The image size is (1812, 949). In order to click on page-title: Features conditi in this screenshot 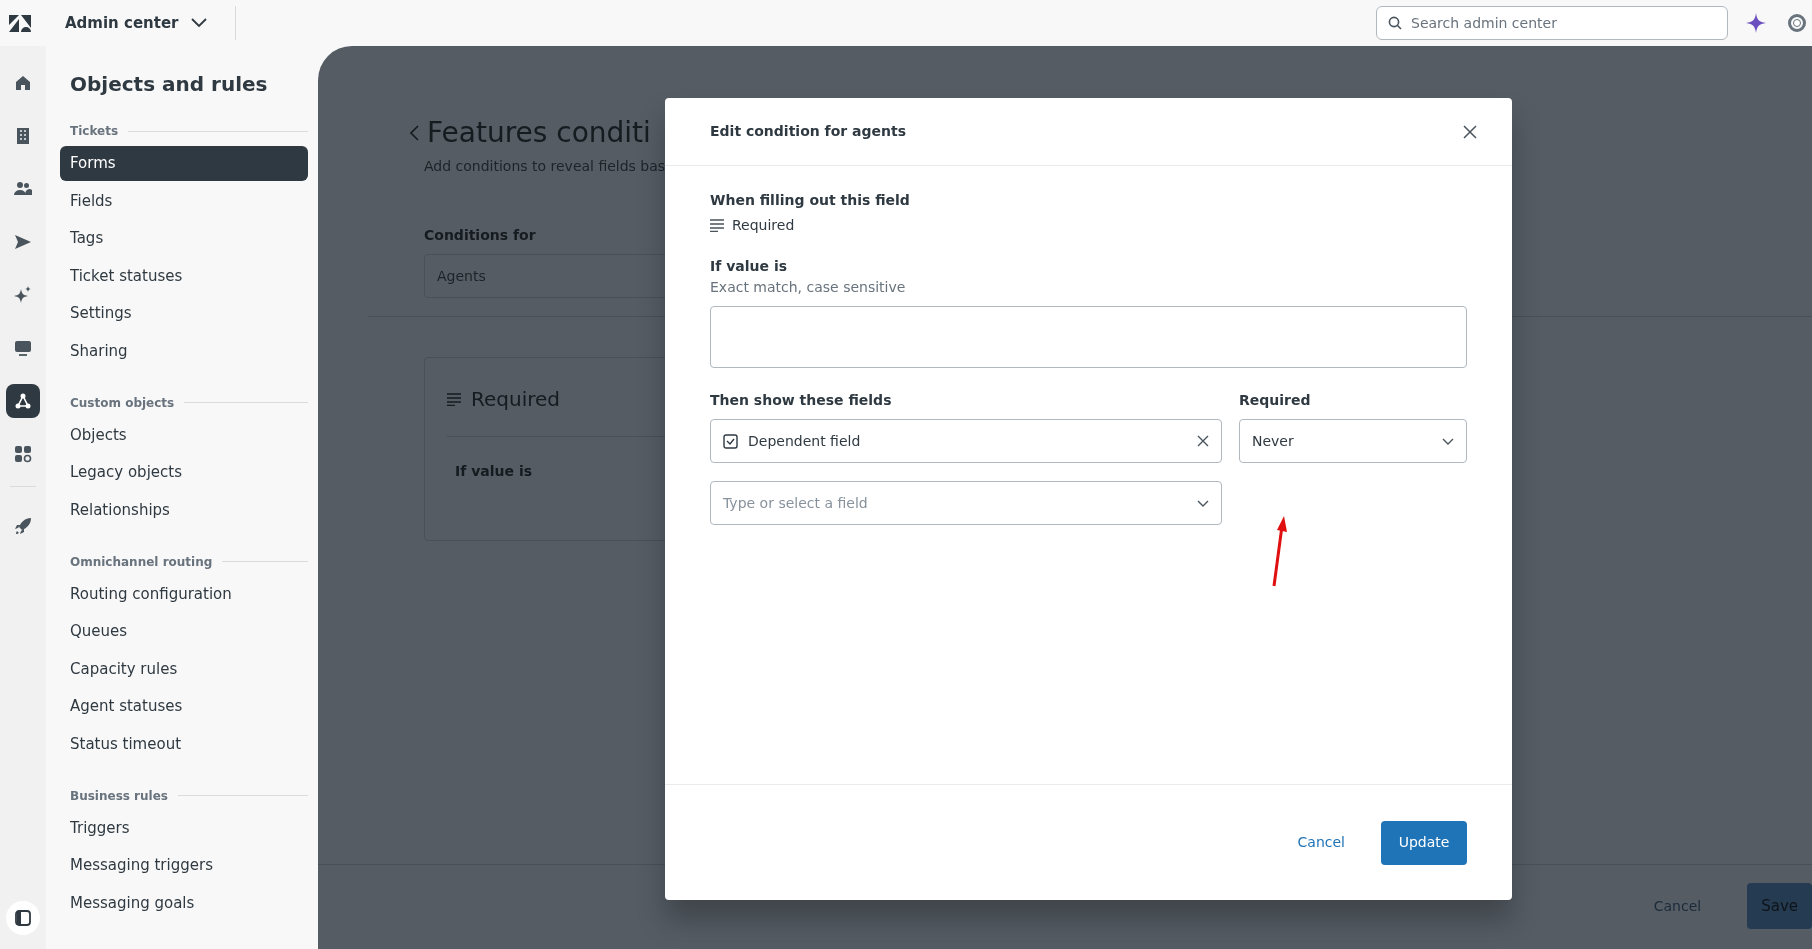, I will do `click(539, 133)`.